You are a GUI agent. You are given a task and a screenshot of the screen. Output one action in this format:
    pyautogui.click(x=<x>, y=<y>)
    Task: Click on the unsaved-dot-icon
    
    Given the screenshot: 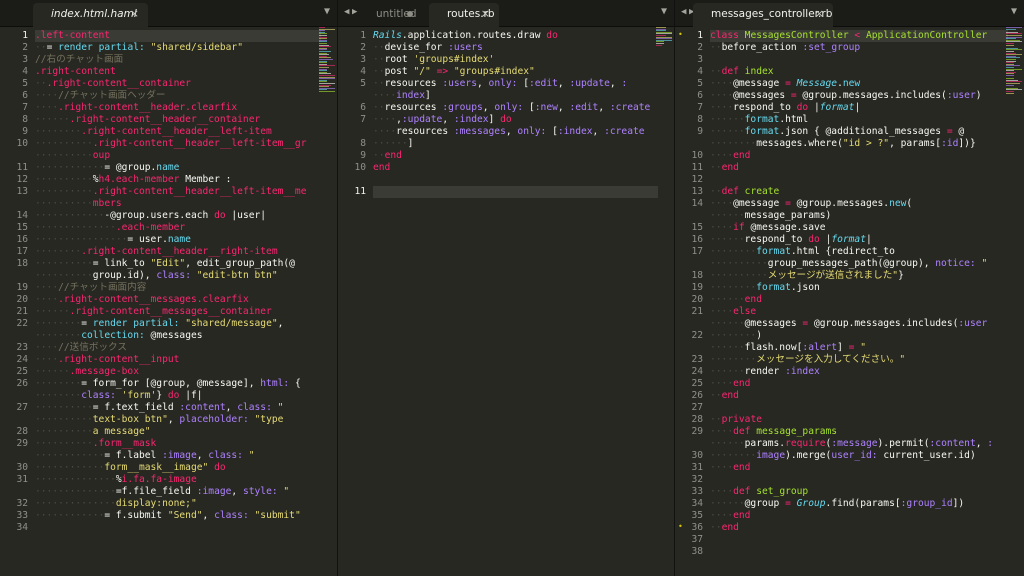 What is the action you would take?
    pyautogui.click(x=410, y=14)
    